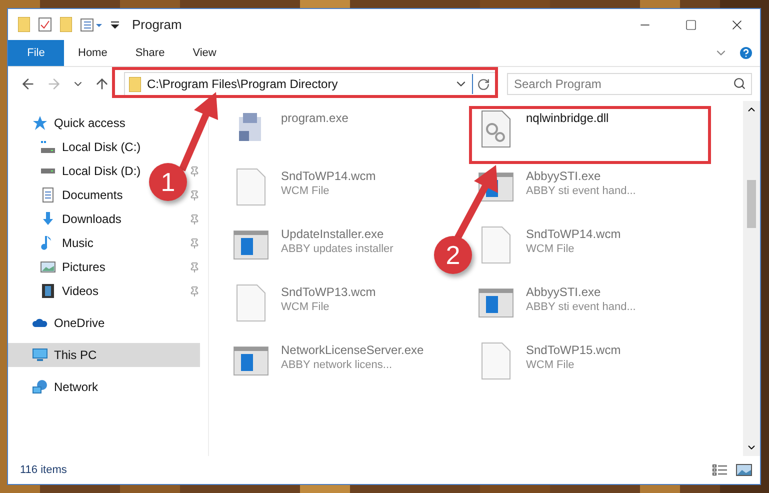 Image resolution: width=769 pixels, height=493 pixels. I want to click on sidebar-item: Local Disk (C:), so click(76, 147).